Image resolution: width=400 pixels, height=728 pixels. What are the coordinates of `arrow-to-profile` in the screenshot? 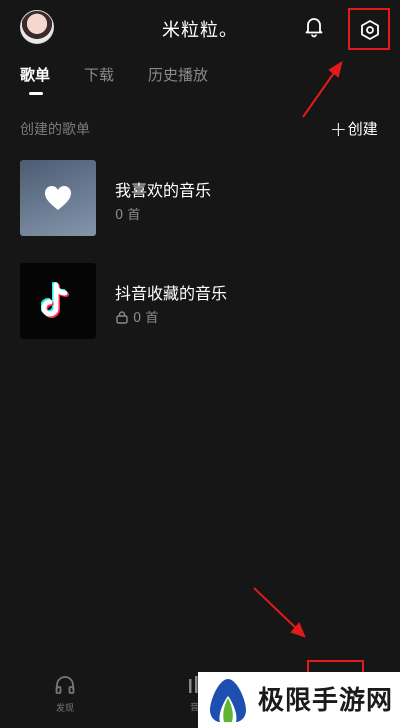 It's located at (276, 609).